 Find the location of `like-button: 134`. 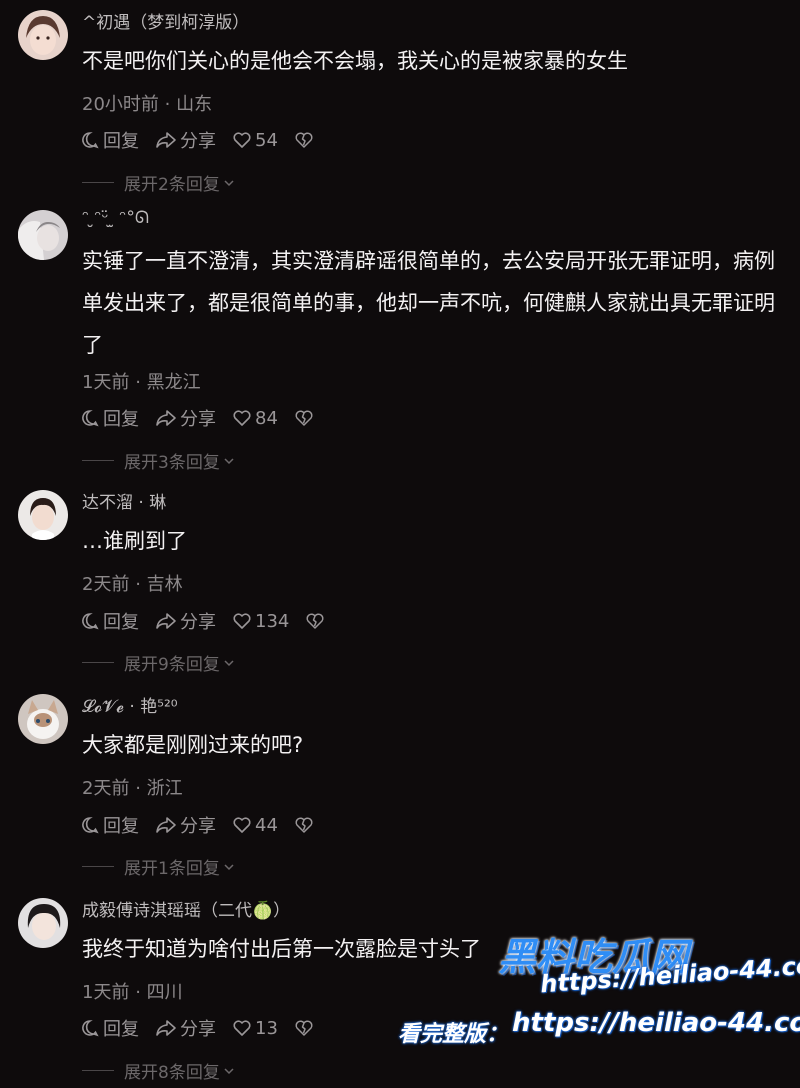

like-button: 134 is located at coordinates (260, 621).